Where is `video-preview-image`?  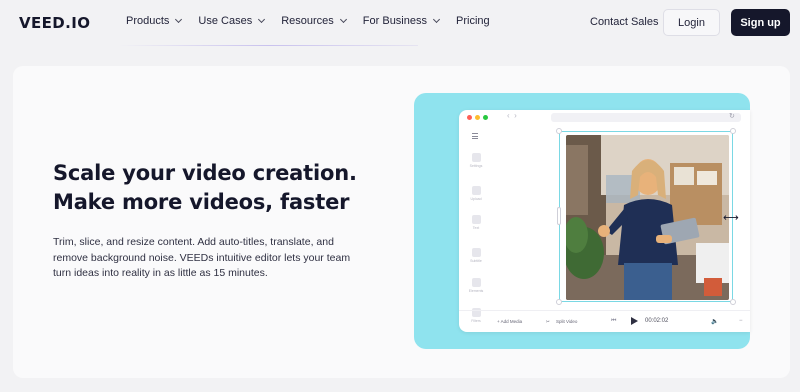
video-preview-image is located at coordinates (647, 217).